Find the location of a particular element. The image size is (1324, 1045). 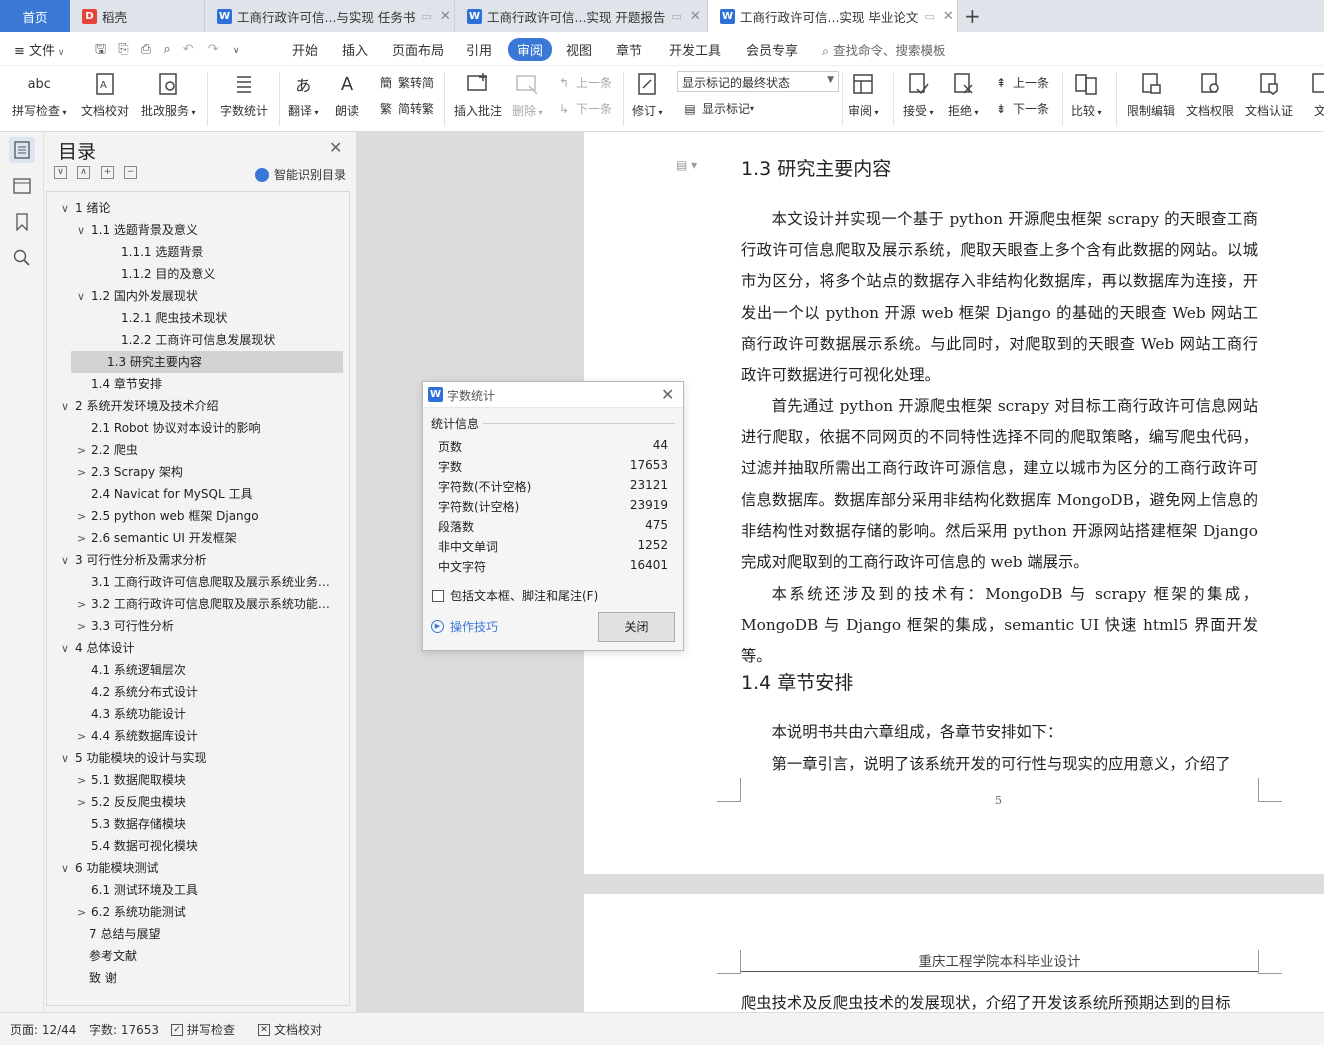

toc-item: ∨ 1 绪论 is located at coordinates (198, 208).